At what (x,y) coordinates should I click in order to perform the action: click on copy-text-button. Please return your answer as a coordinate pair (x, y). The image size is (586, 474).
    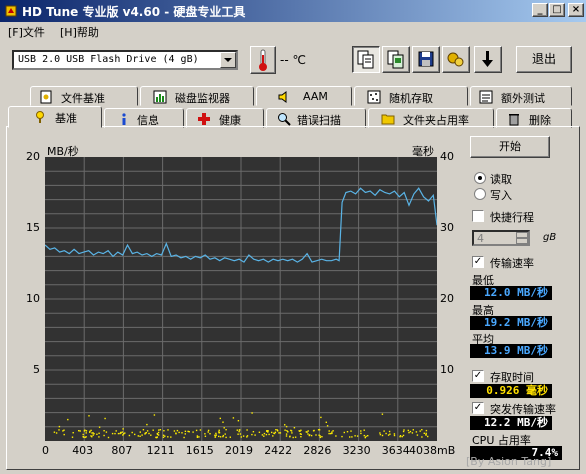
    Looking at the image, I should click on (366, 59).